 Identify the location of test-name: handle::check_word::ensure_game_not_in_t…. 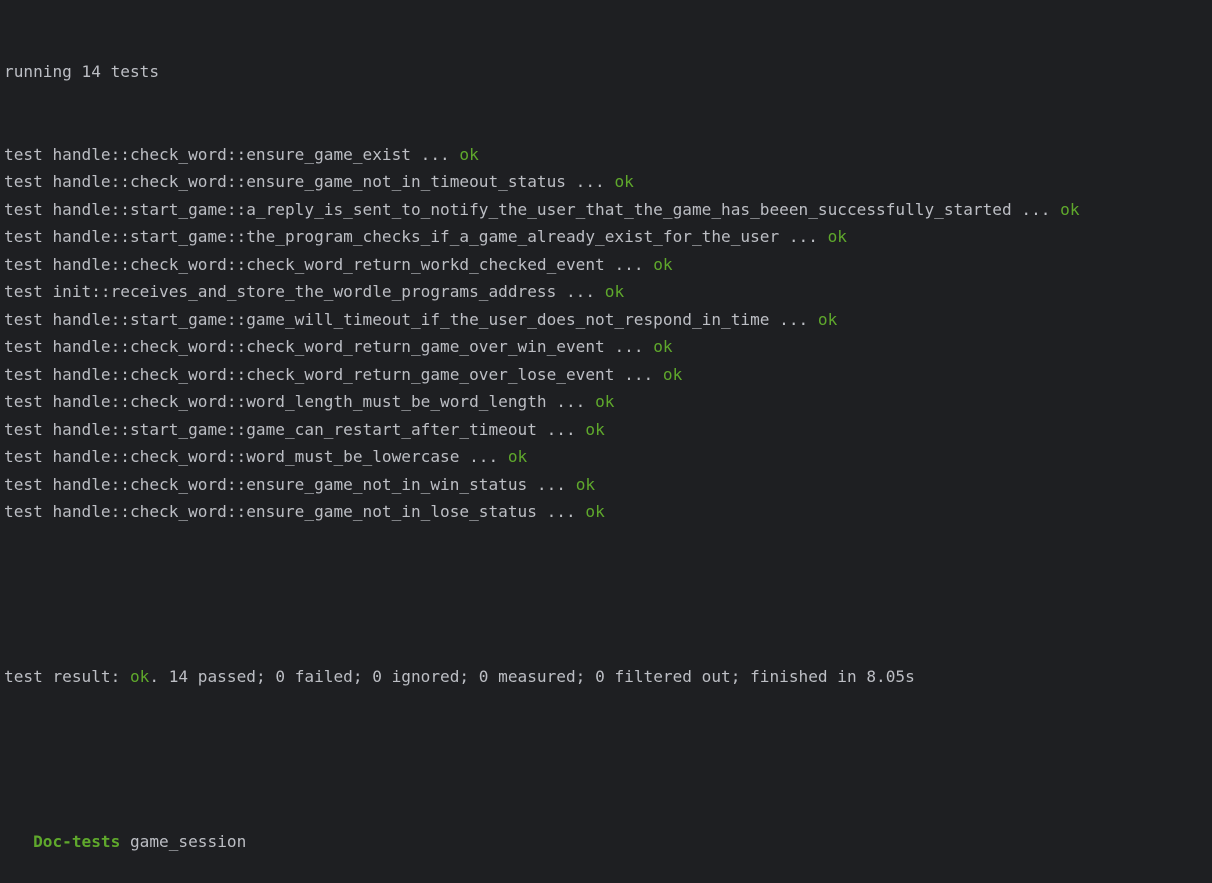
(309, 181).